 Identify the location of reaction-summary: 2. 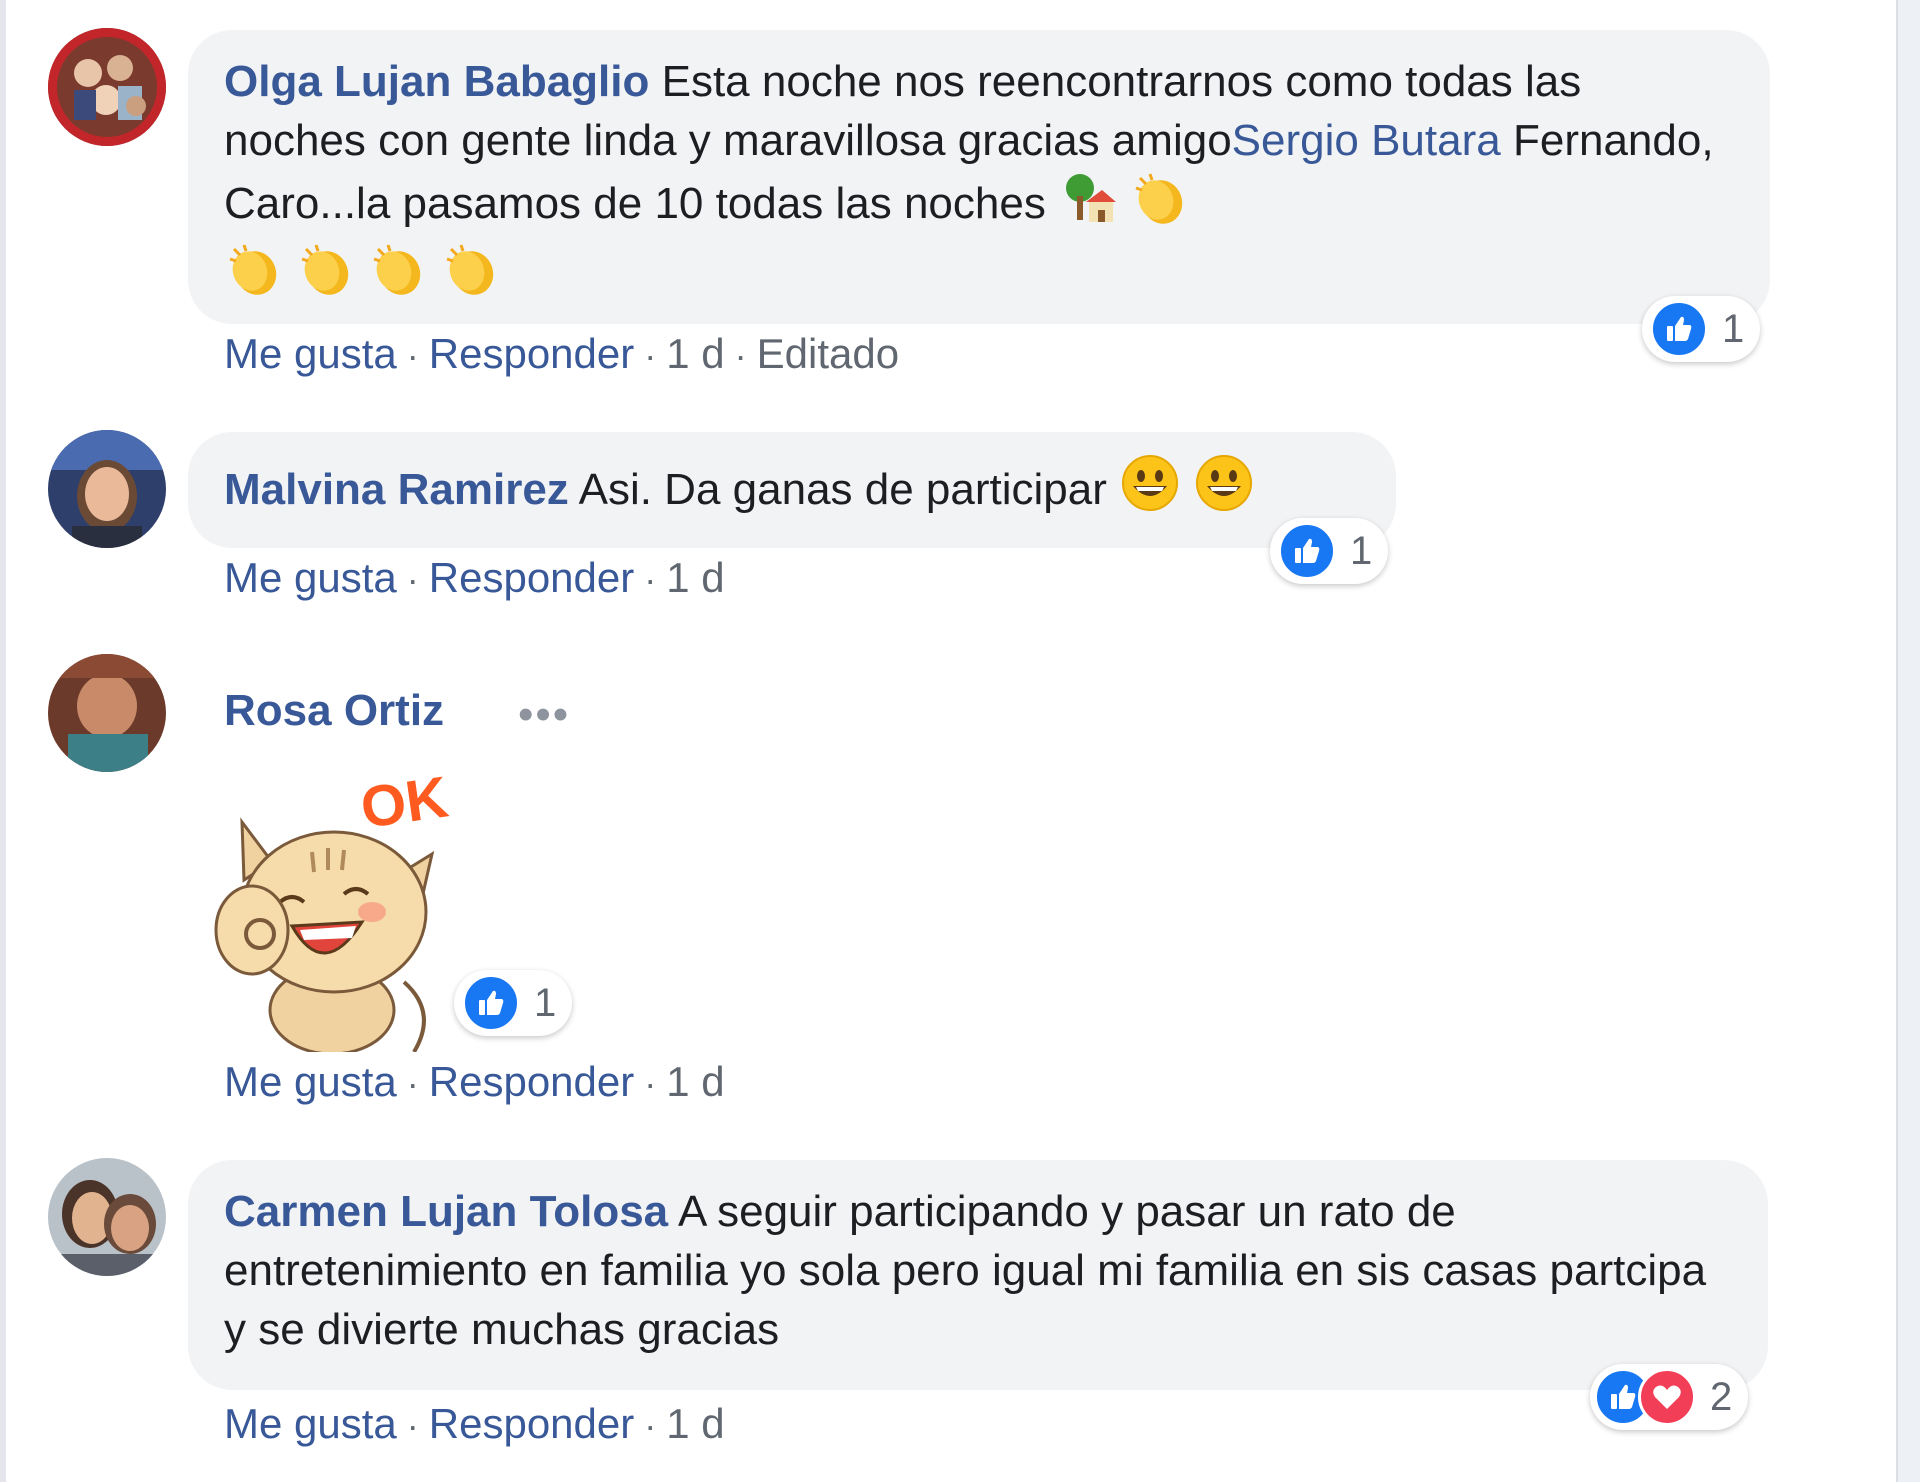
(1669, 1397).